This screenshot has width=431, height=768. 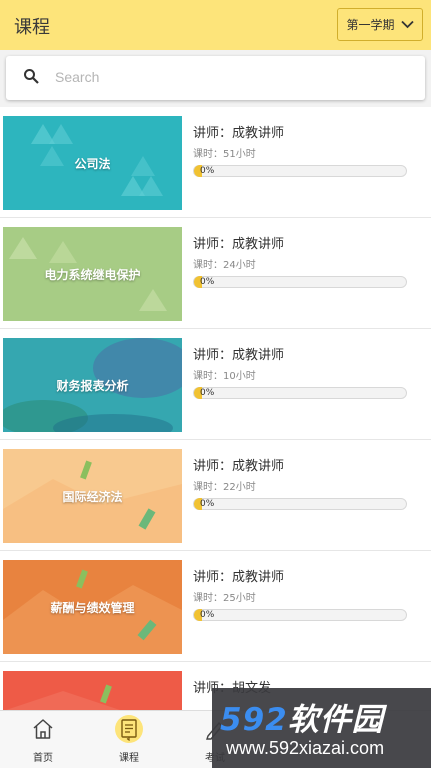 I want to click on header-bar: 课程 第一学期, so click(x=215, y=25).